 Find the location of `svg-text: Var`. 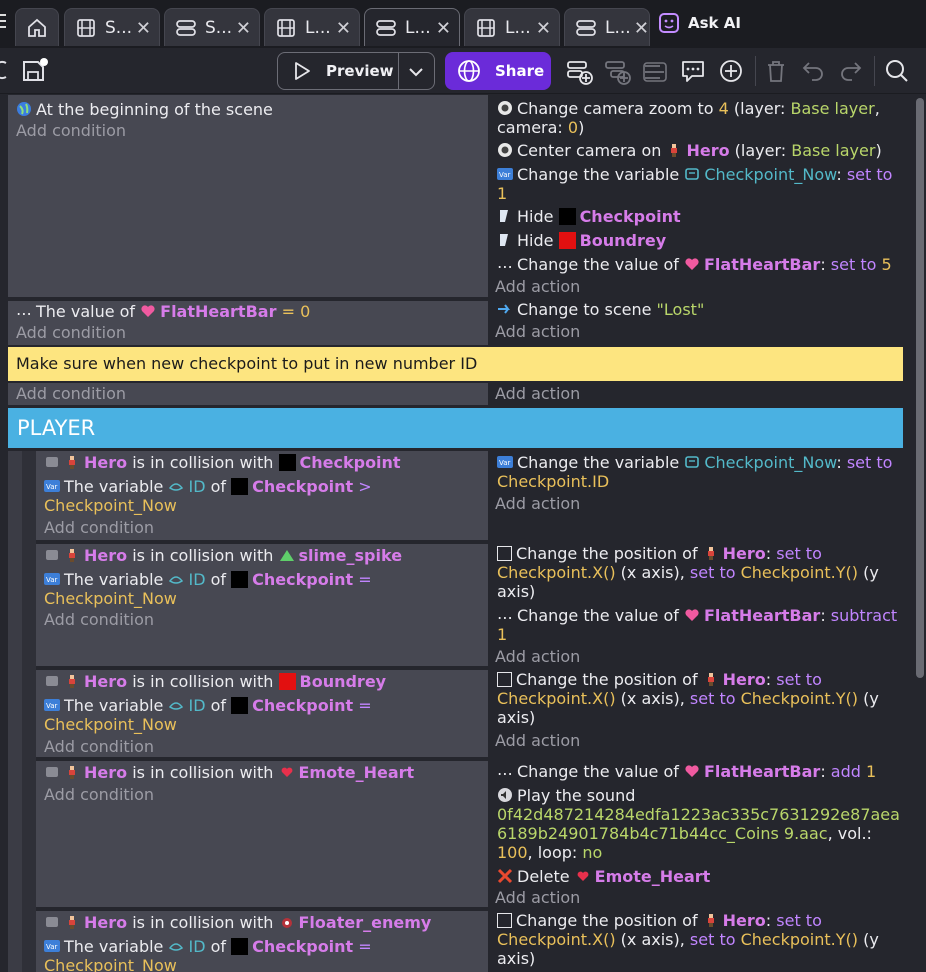

svg-text: Var is located at coordinates (52, 580).